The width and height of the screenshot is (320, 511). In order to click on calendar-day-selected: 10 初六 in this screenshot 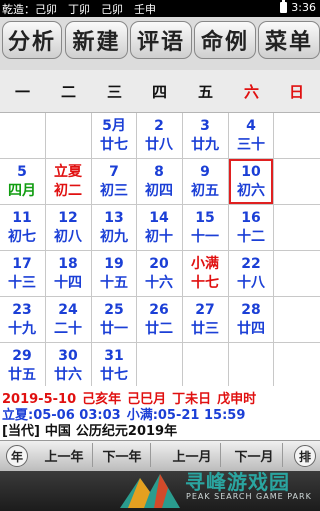, I will do `click(251, 181)`.